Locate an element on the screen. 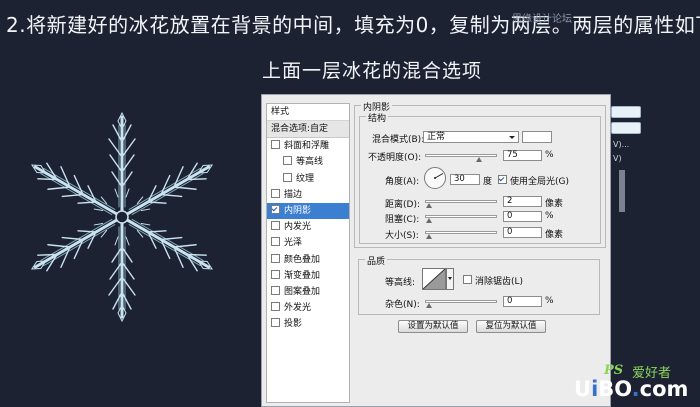  angle-label: 角度(A): is located at coordinates (402, 182).